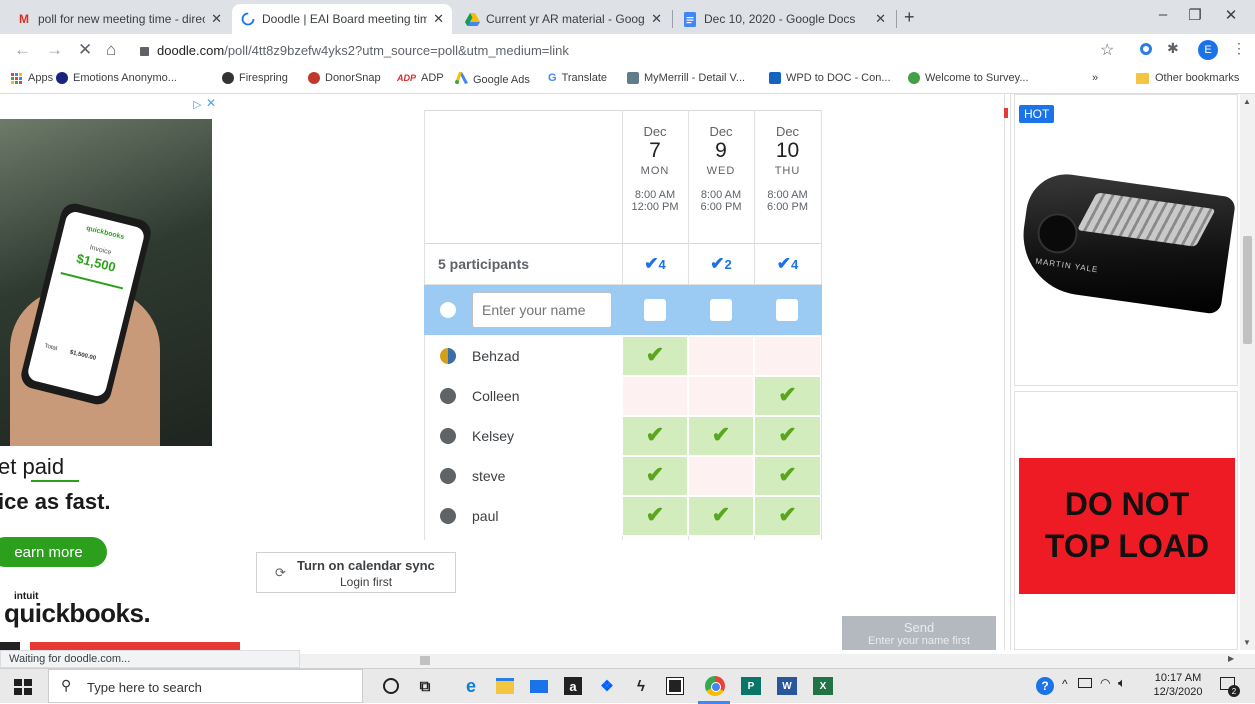 The width and height of the screenshot is (1255, 704). Describe the element at coordinates (566, 19) in the screenshot. I see `tab-title: Current yr AR material - Google` at that location.